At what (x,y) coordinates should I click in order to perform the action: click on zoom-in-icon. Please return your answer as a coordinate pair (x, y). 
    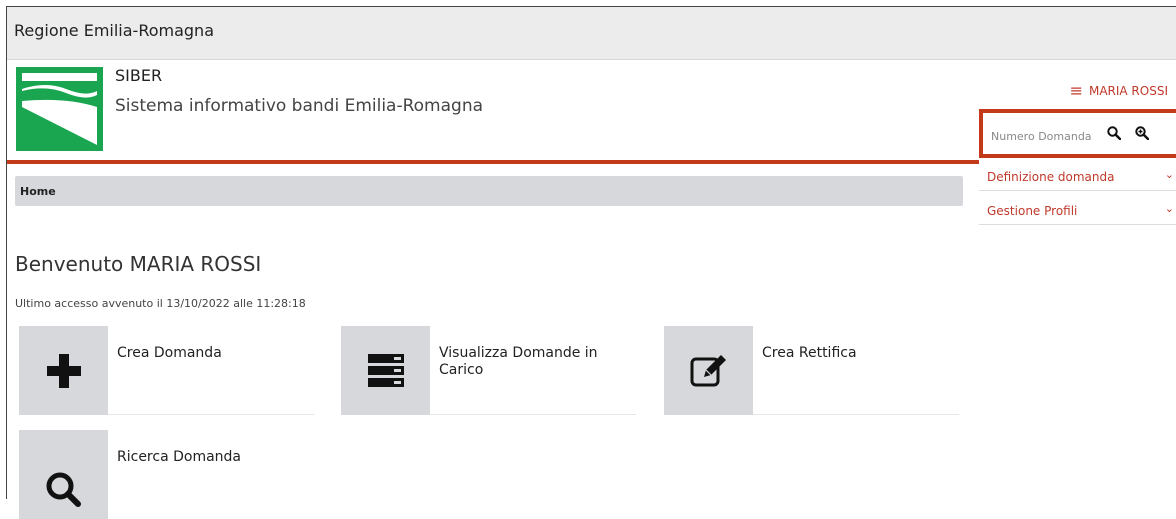
    Looking at the image, I should click on (1142, 133).